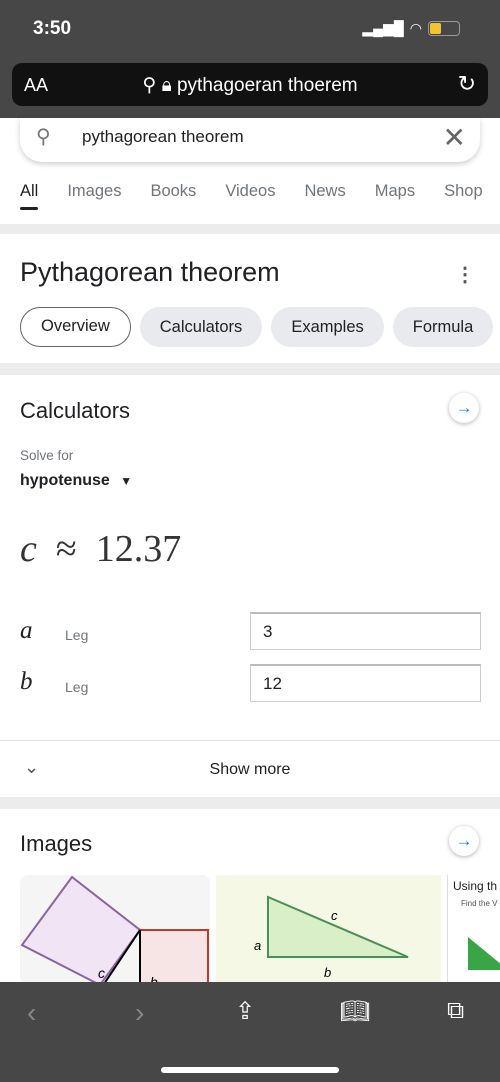 The image size is (500, 1082). I want to click on result-value: 12.37, so click(138, 549).